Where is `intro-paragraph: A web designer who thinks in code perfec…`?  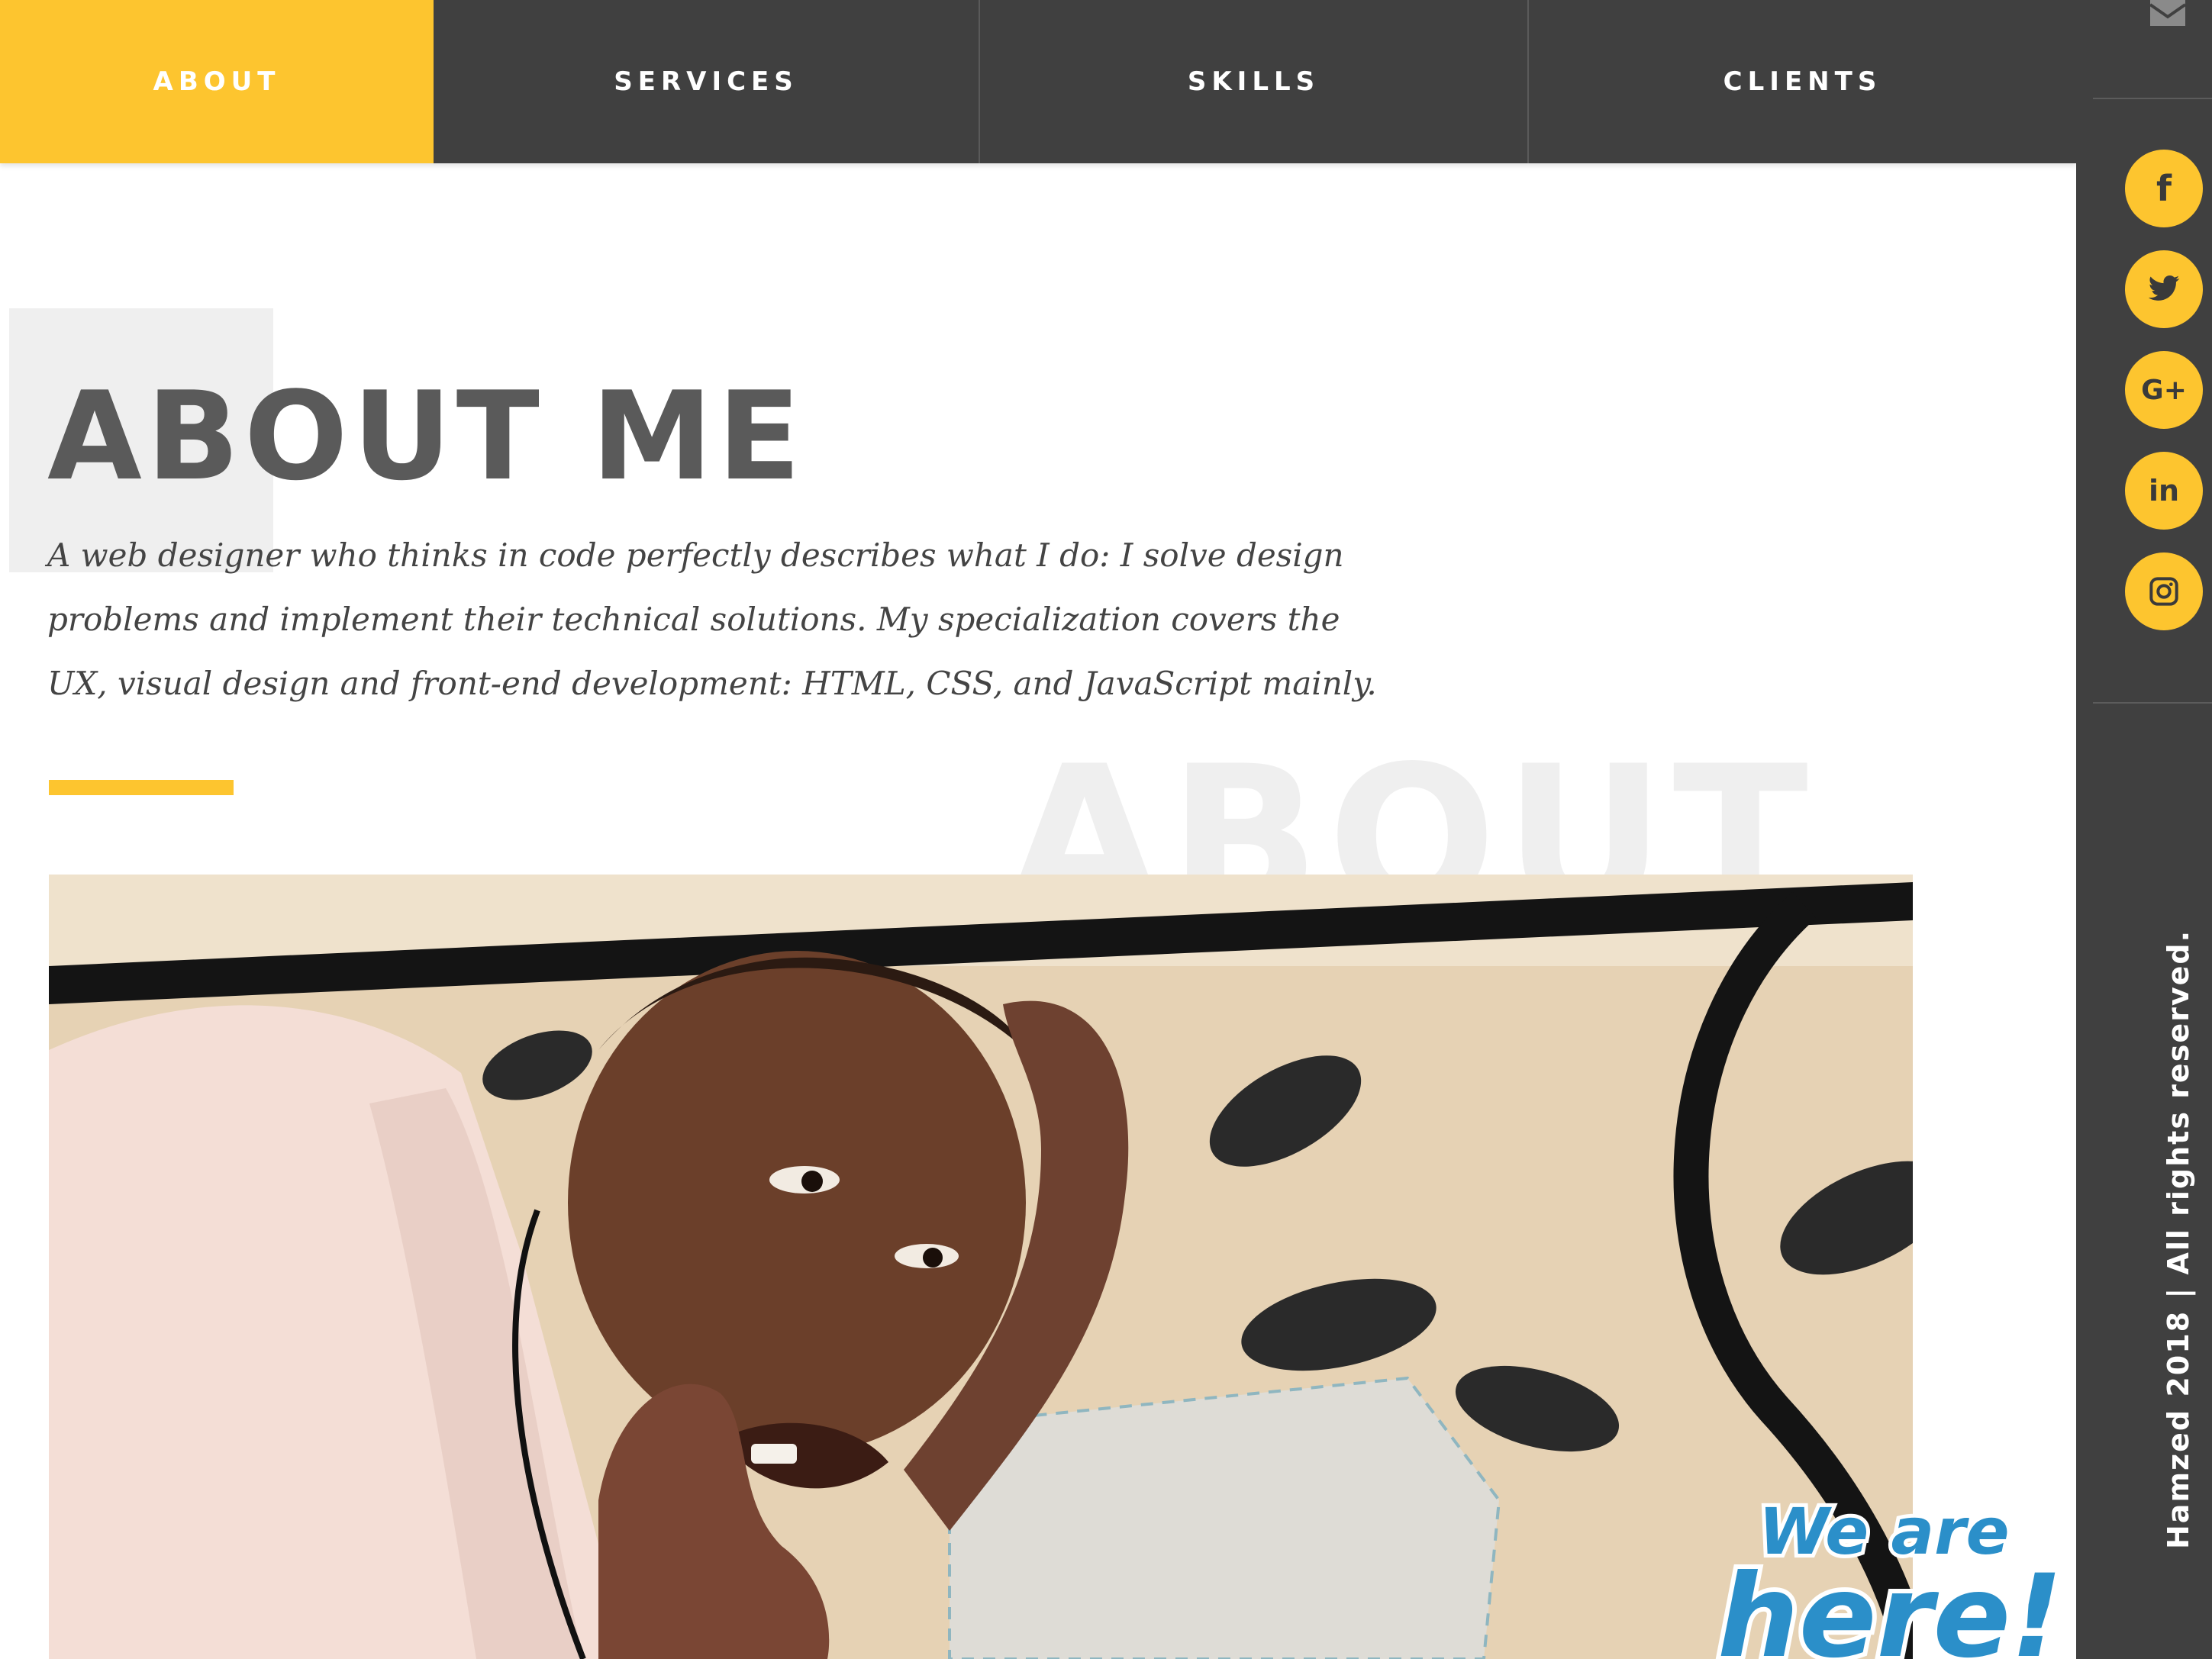 intro-paragraph: A web designer who thinks in code perfec… is located at coordinates (712, 619).